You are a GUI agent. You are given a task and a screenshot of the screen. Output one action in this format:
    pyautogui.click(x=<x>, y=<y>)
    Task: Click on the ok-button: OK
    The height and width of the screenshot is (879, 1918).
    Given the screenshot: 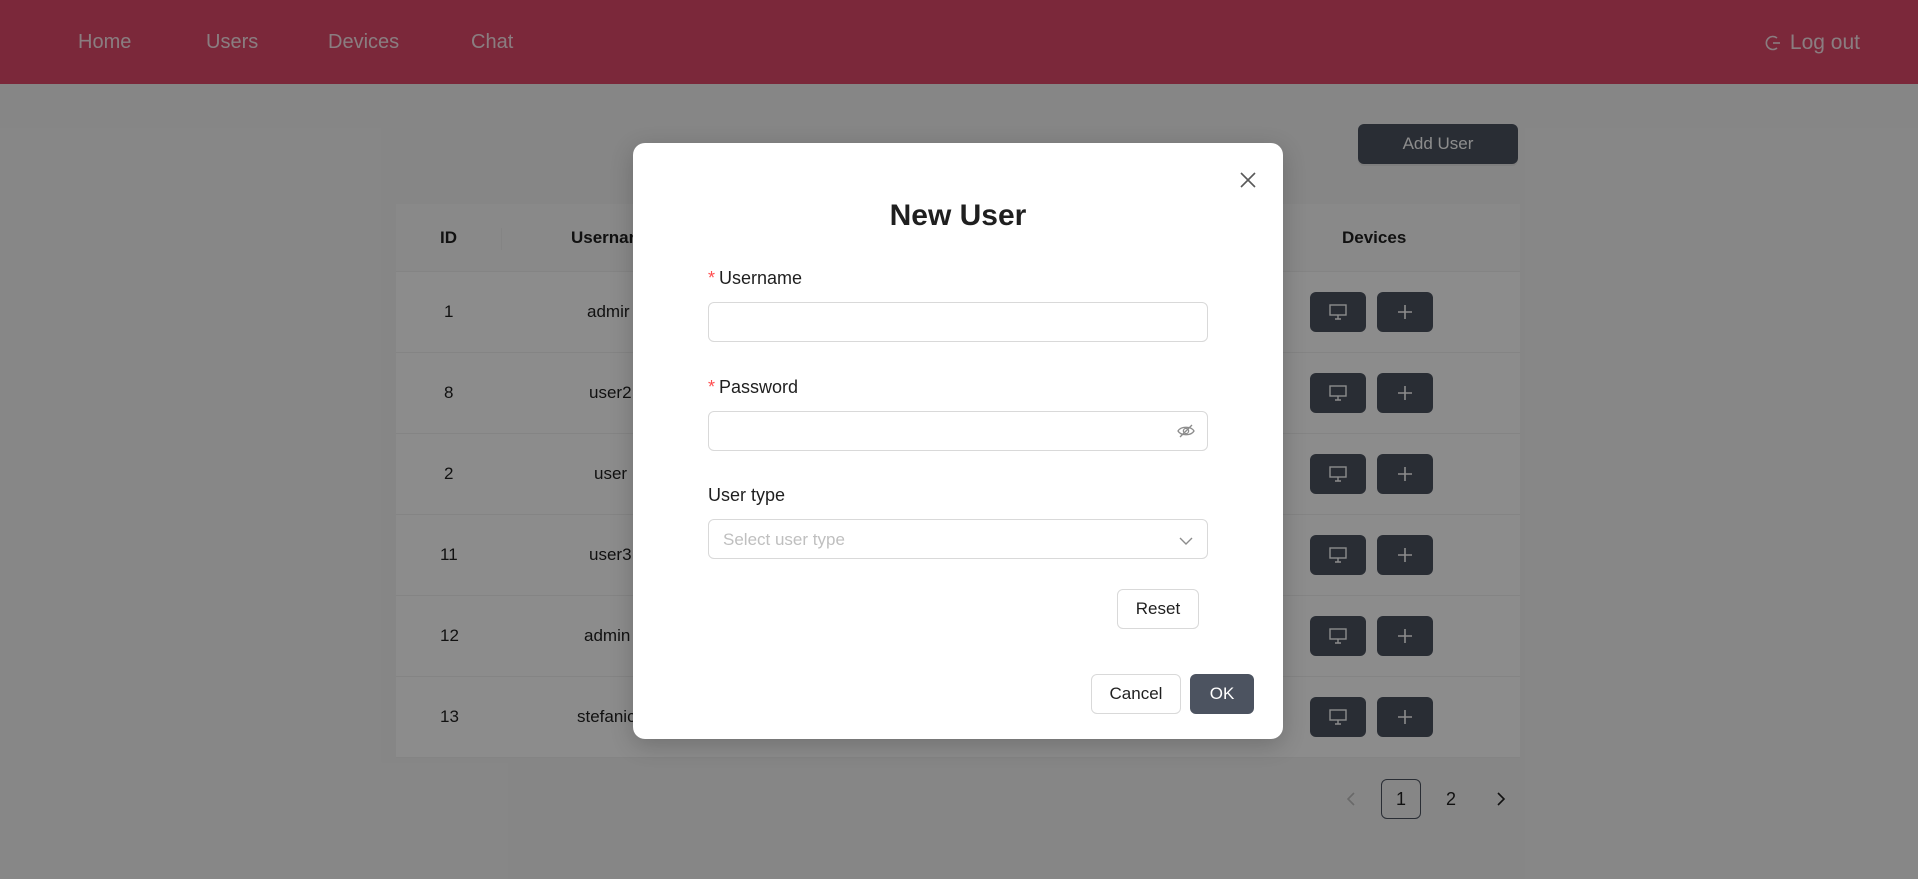 What is the action you would take?
    pyautogui.click(x=1222, y=694)
    